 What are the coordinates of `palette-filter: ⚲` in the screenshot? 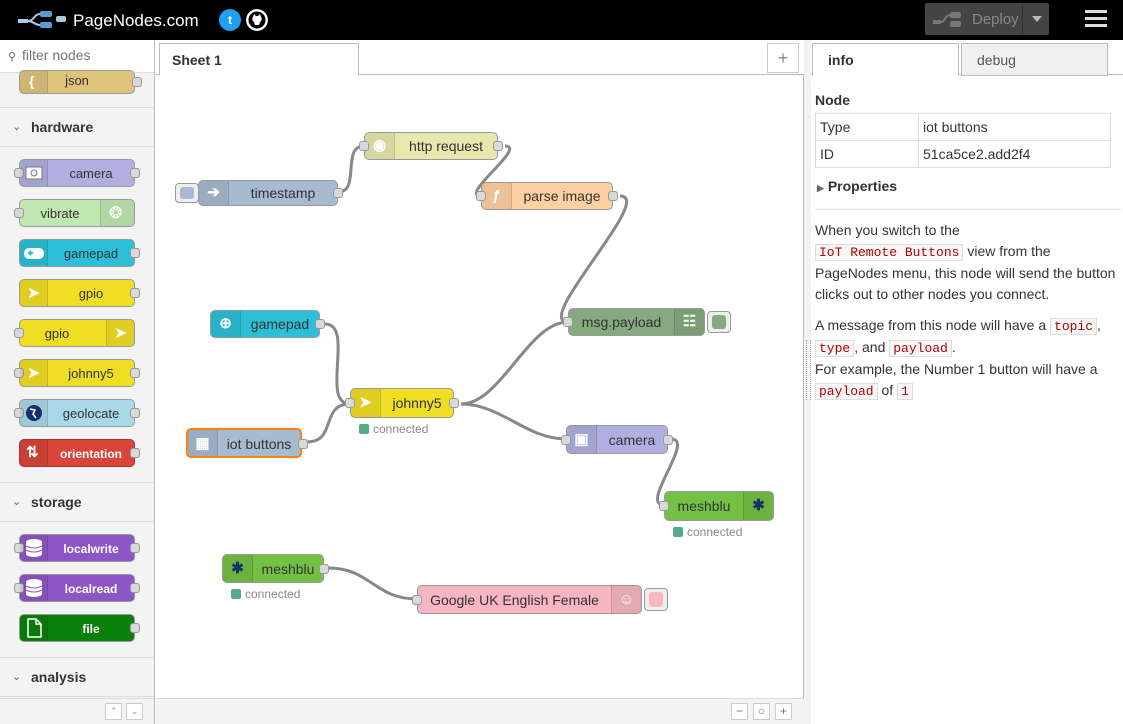 It's located at (77, 56).